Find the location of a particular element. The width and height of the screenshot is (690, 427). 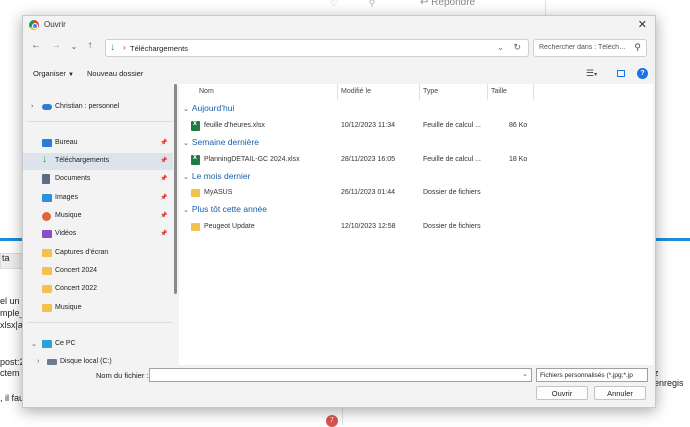

background-divider is located at coordinates (342, 415).